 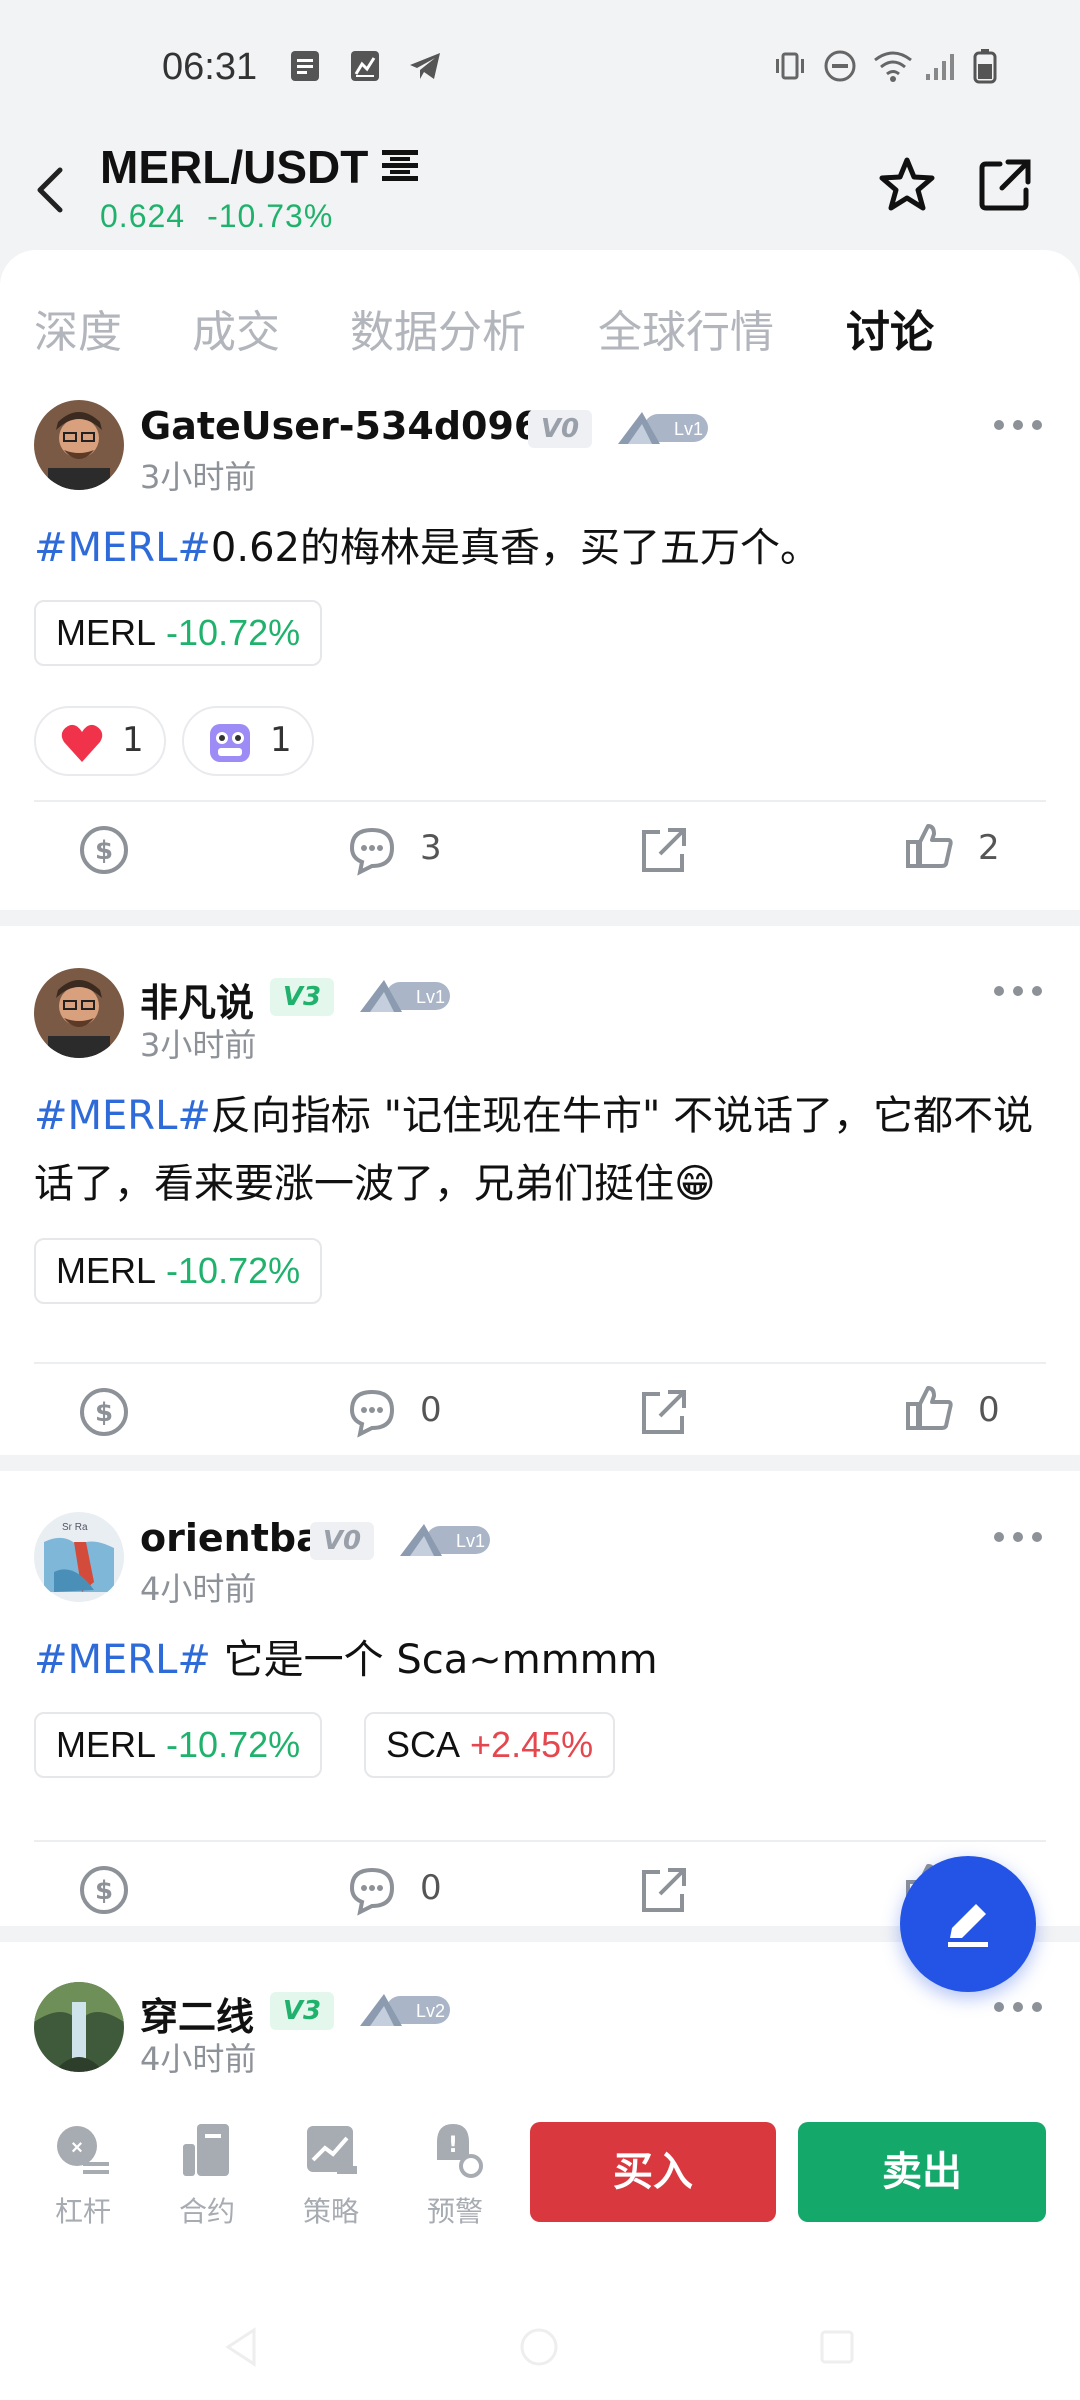 What do you see at coordinates (405, 2010) in the screenshot?
I see `level-badge-icon: Lv2` at bounding box center [405, 2010].